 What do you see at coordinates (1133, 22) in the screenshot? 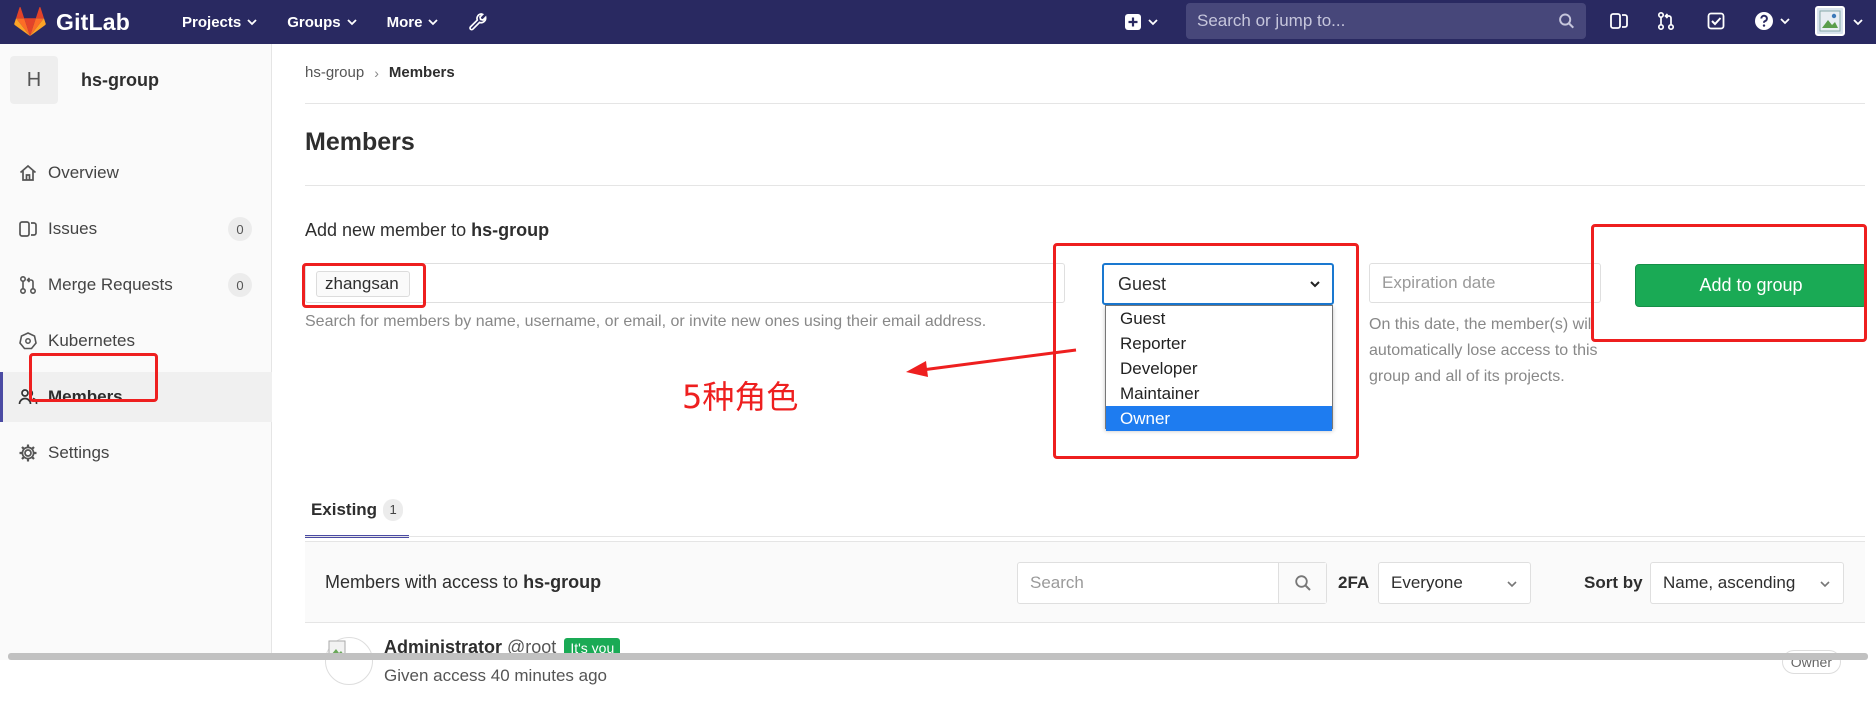
I see `plus-square-icon` at bounding box center [1133, 22].